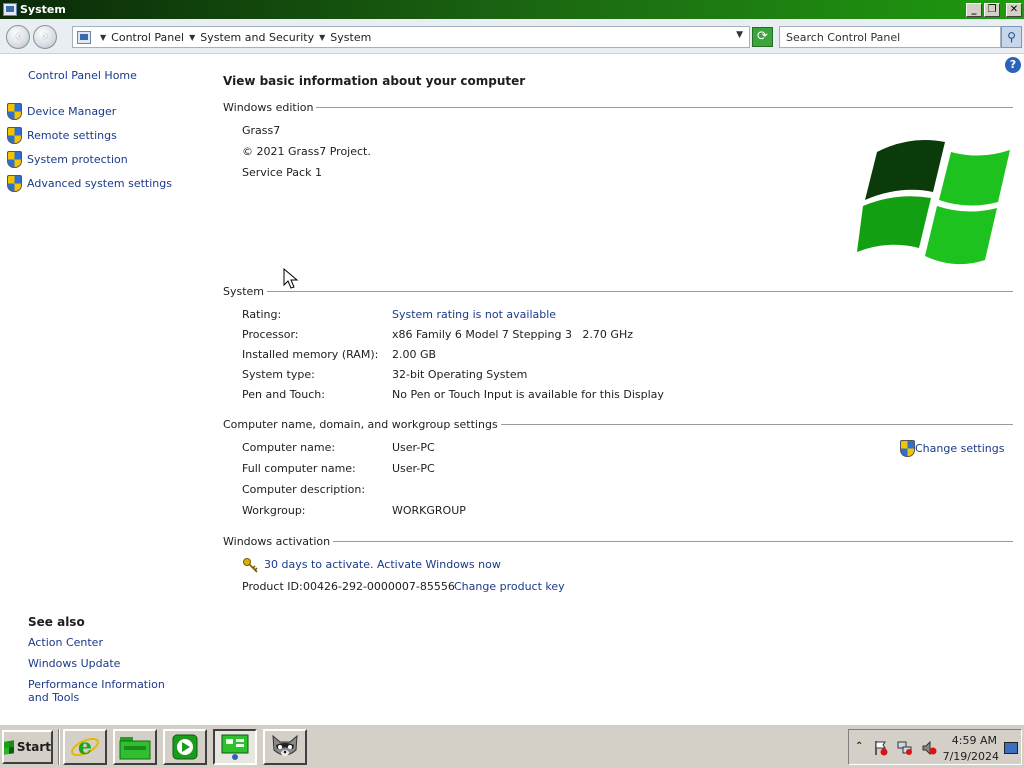 The width and height of the screenshot is (1024, 768). I want to click on start-button: Start, so click(27, 747).